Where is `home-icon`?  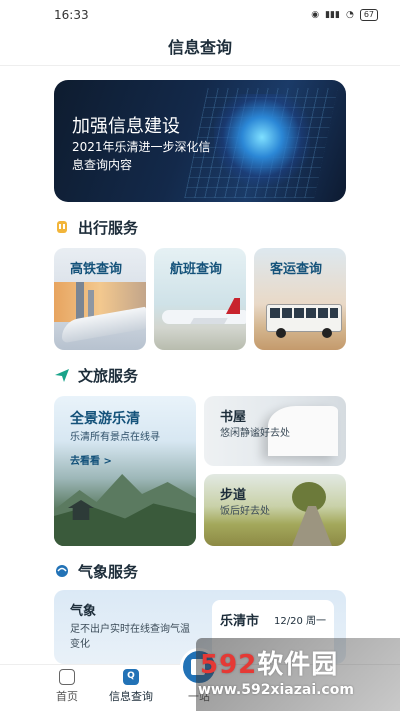 home-icon is located at coordinates (67, 677).